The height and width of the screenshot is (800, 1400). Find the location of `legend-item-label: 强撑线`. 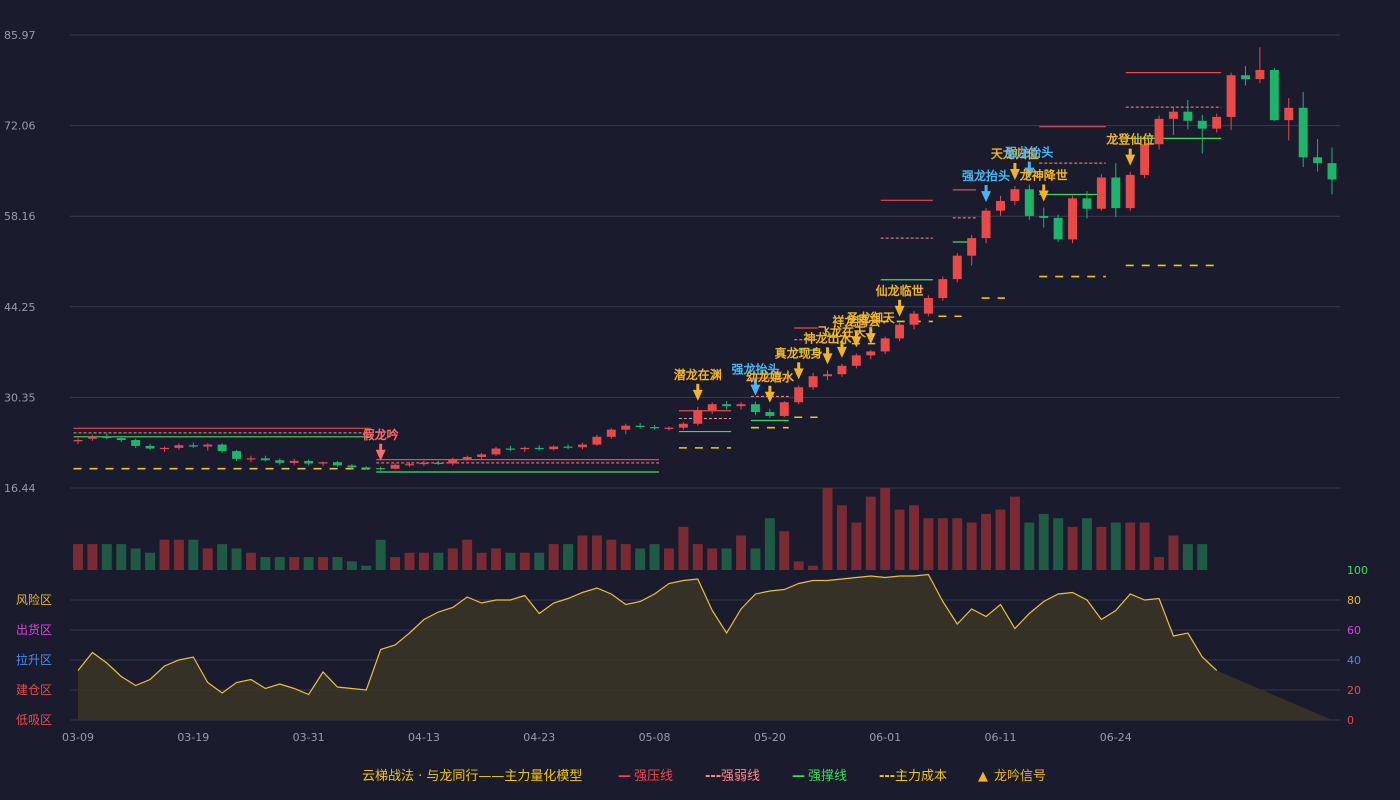

legend-item-label: 强撑线 is located at coordinates (827, 776).